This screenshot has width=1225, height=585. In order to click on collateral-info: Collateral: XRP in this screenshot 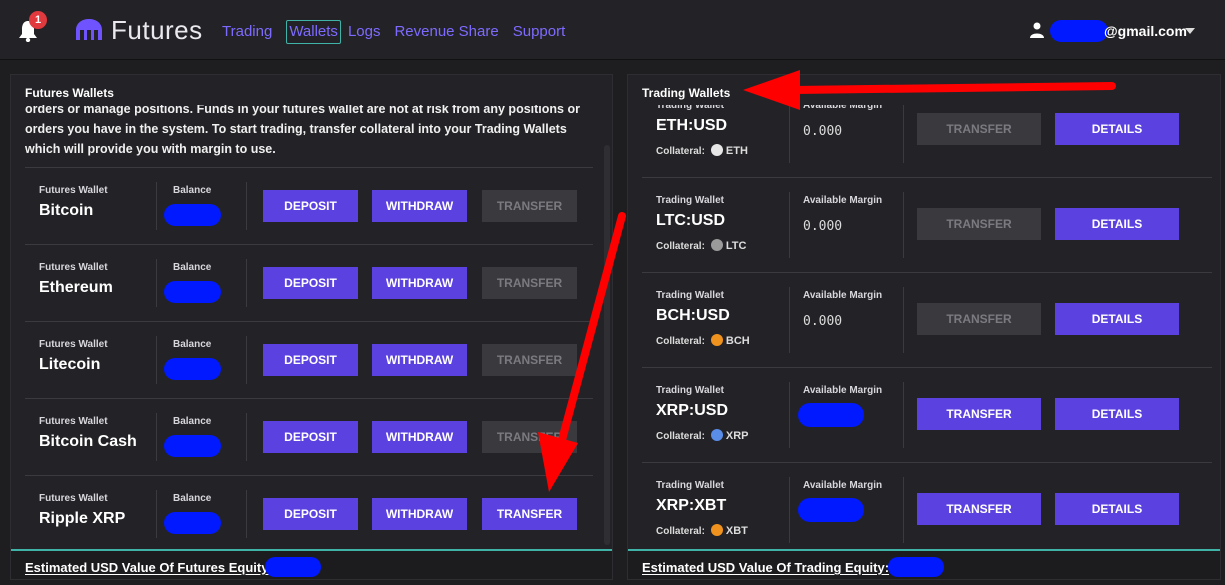, I will do `click(702, 435)`.